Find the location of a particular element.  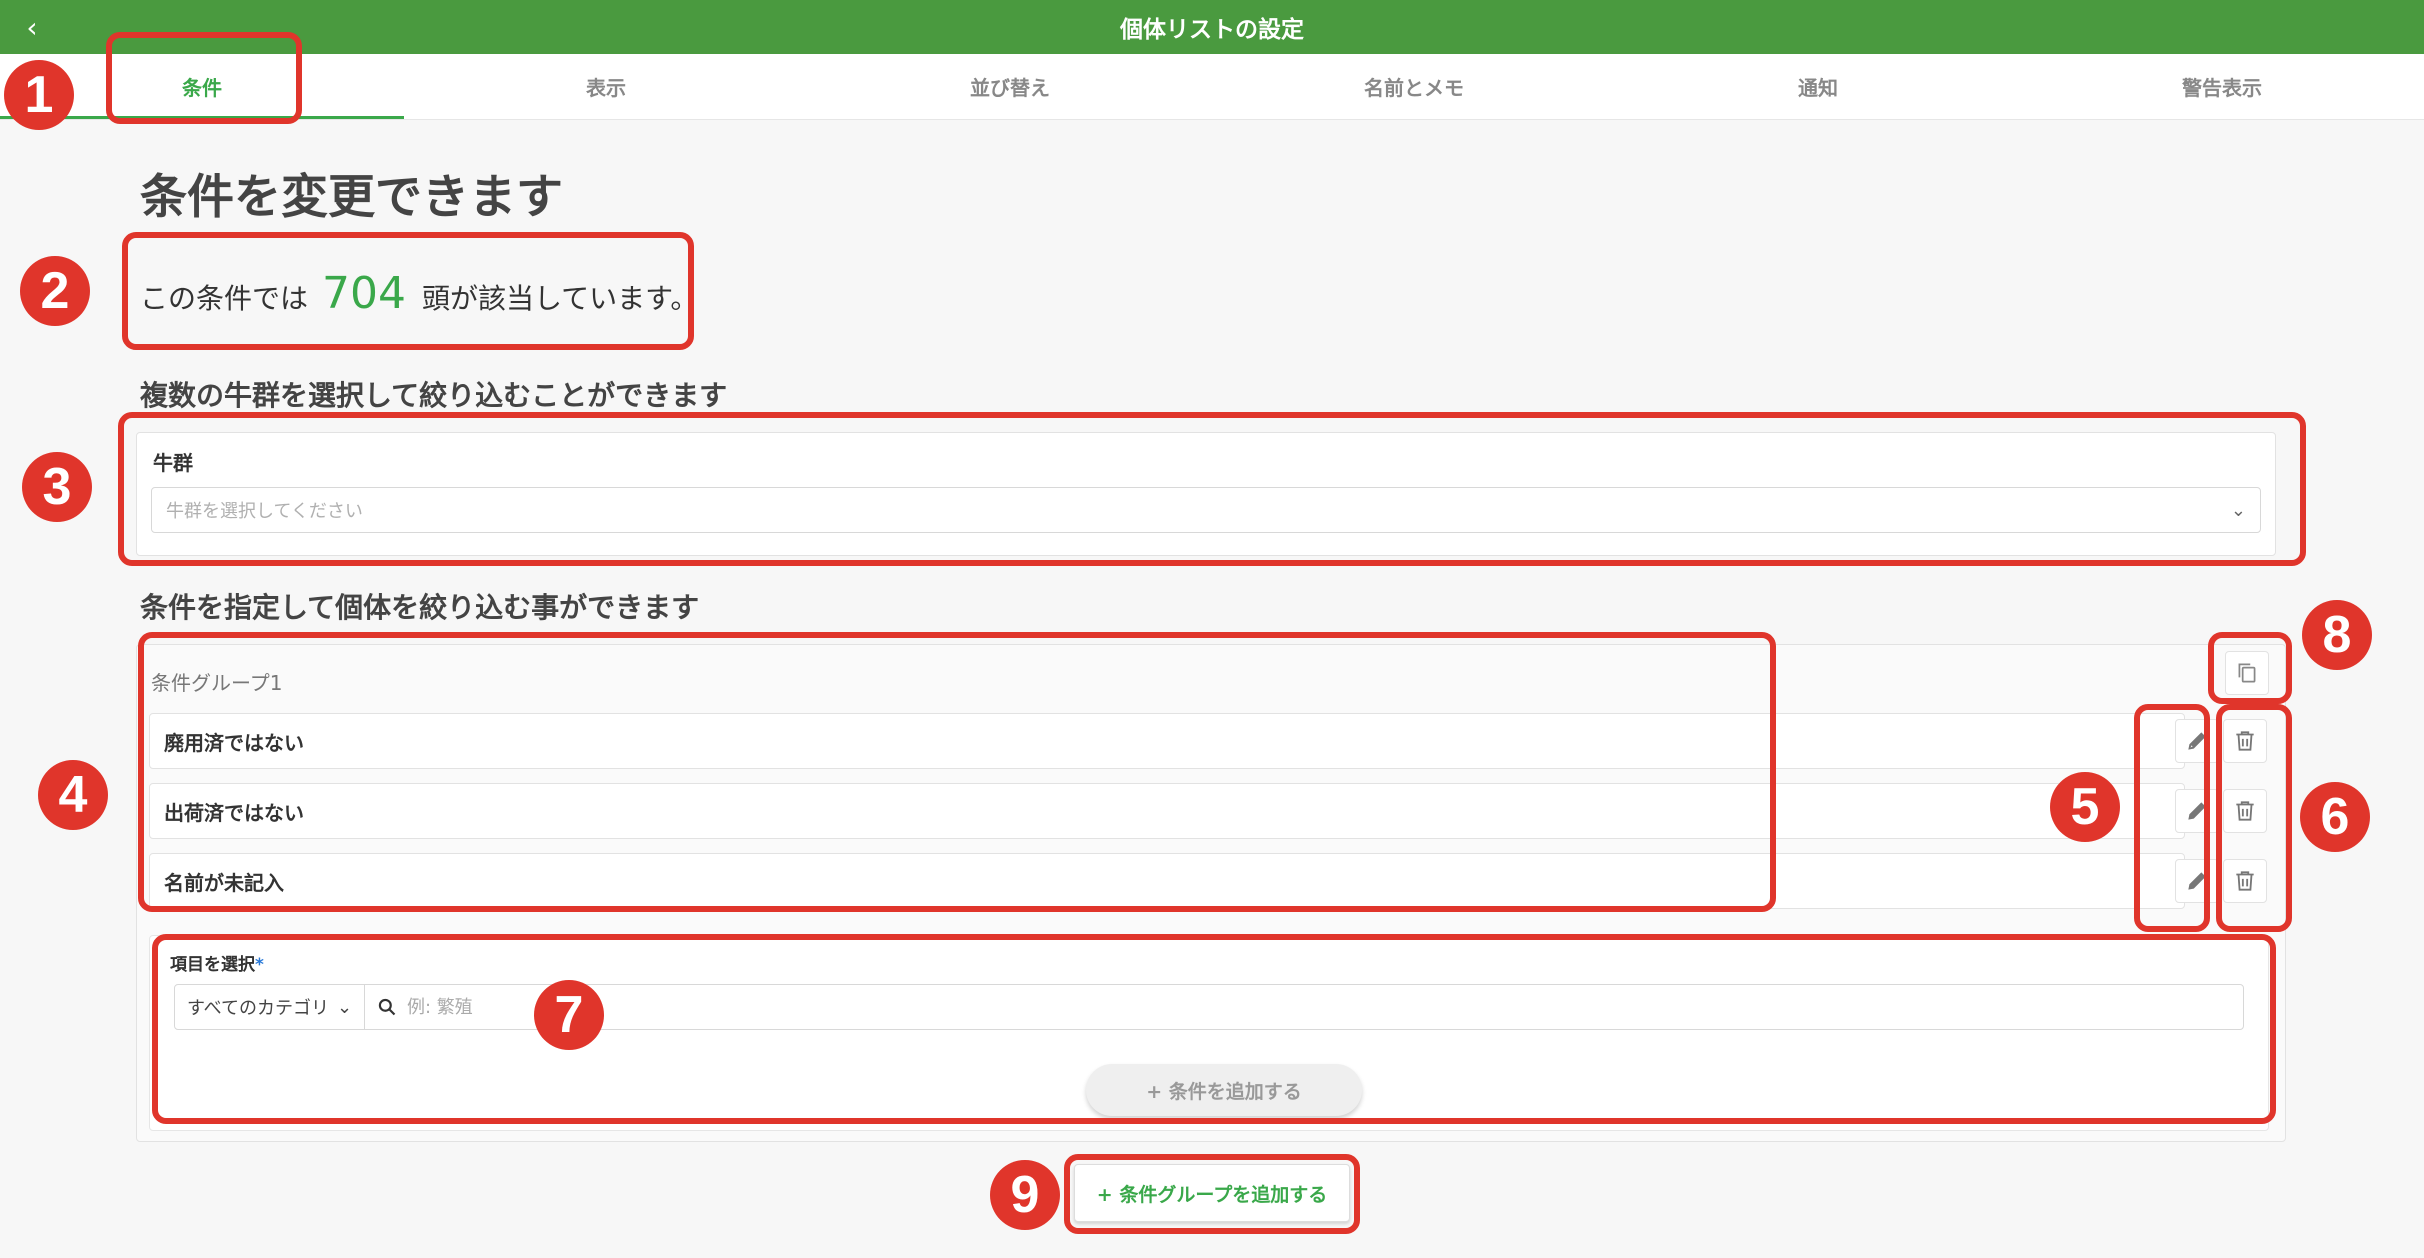

herd-card: 牛群 牛群を選択してください ⌄ is located at coordinates (1206, 494).